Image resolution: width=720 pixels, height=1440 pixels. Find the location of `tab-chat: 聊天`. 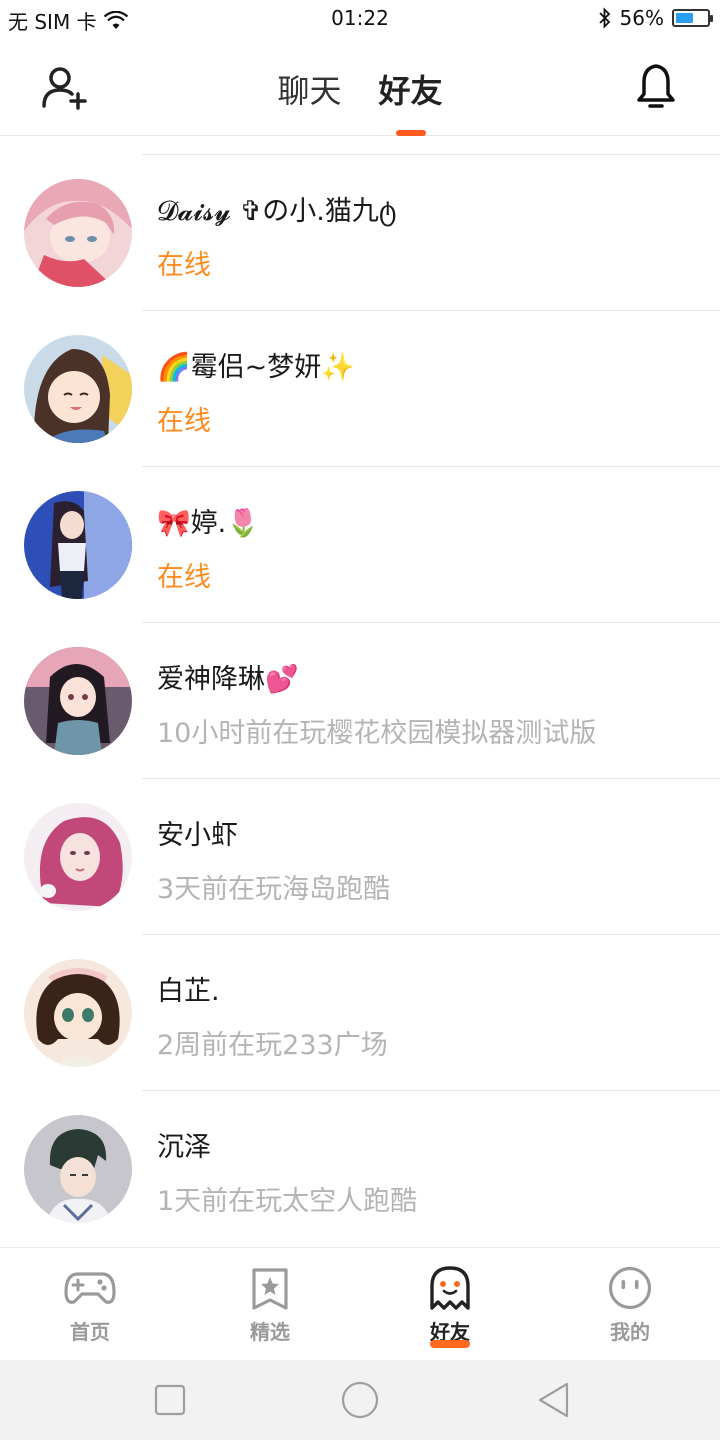

tab-chat: 聊天 is located at coordinates (309, 89).